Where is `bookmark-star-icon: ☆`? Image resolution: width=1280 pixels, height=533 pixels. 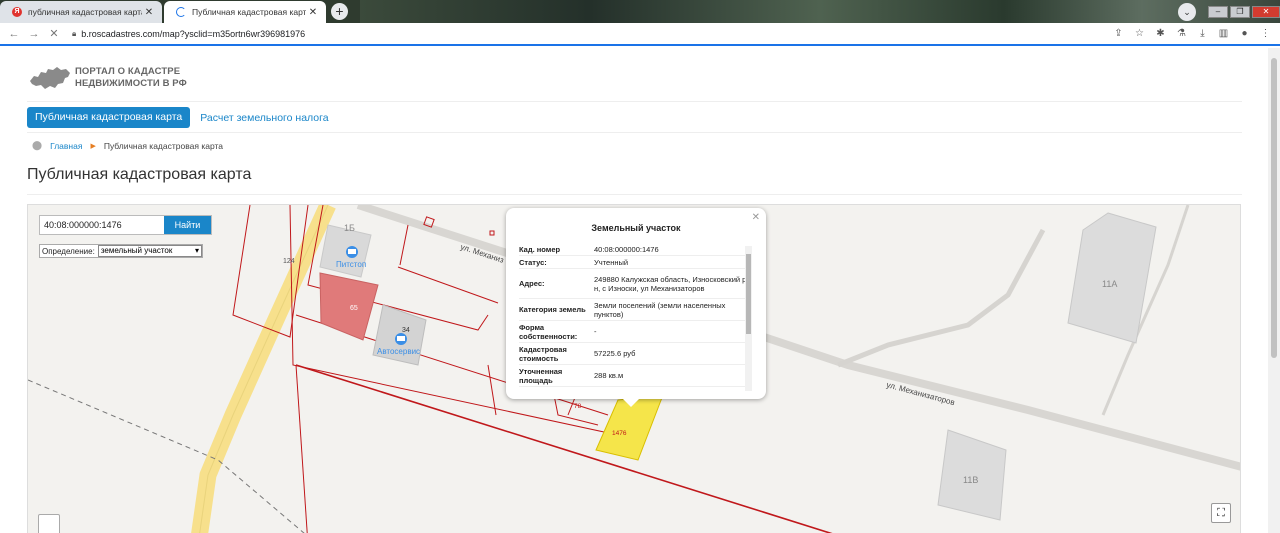 bookmark-star-icon: ☆ is located at coordinates (1139, 33).